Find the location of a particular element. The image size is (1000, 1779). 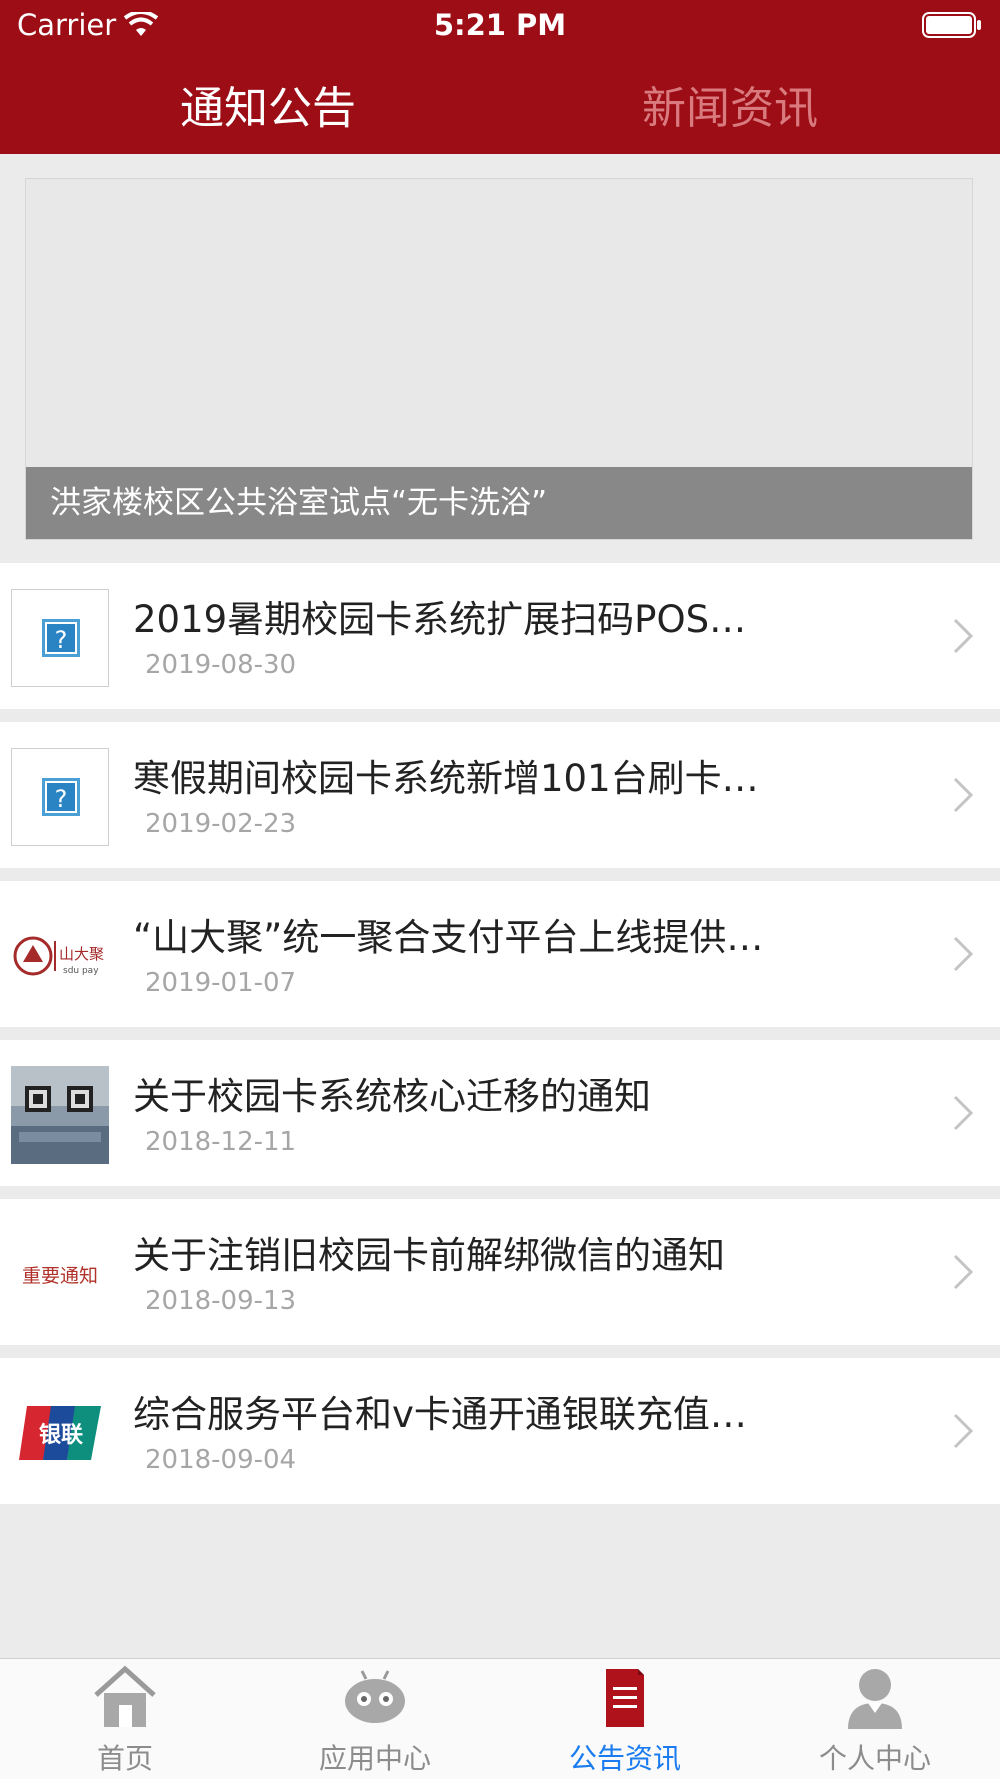

tabbar-item-home: 首页 is located at coordinates (125, 1719).